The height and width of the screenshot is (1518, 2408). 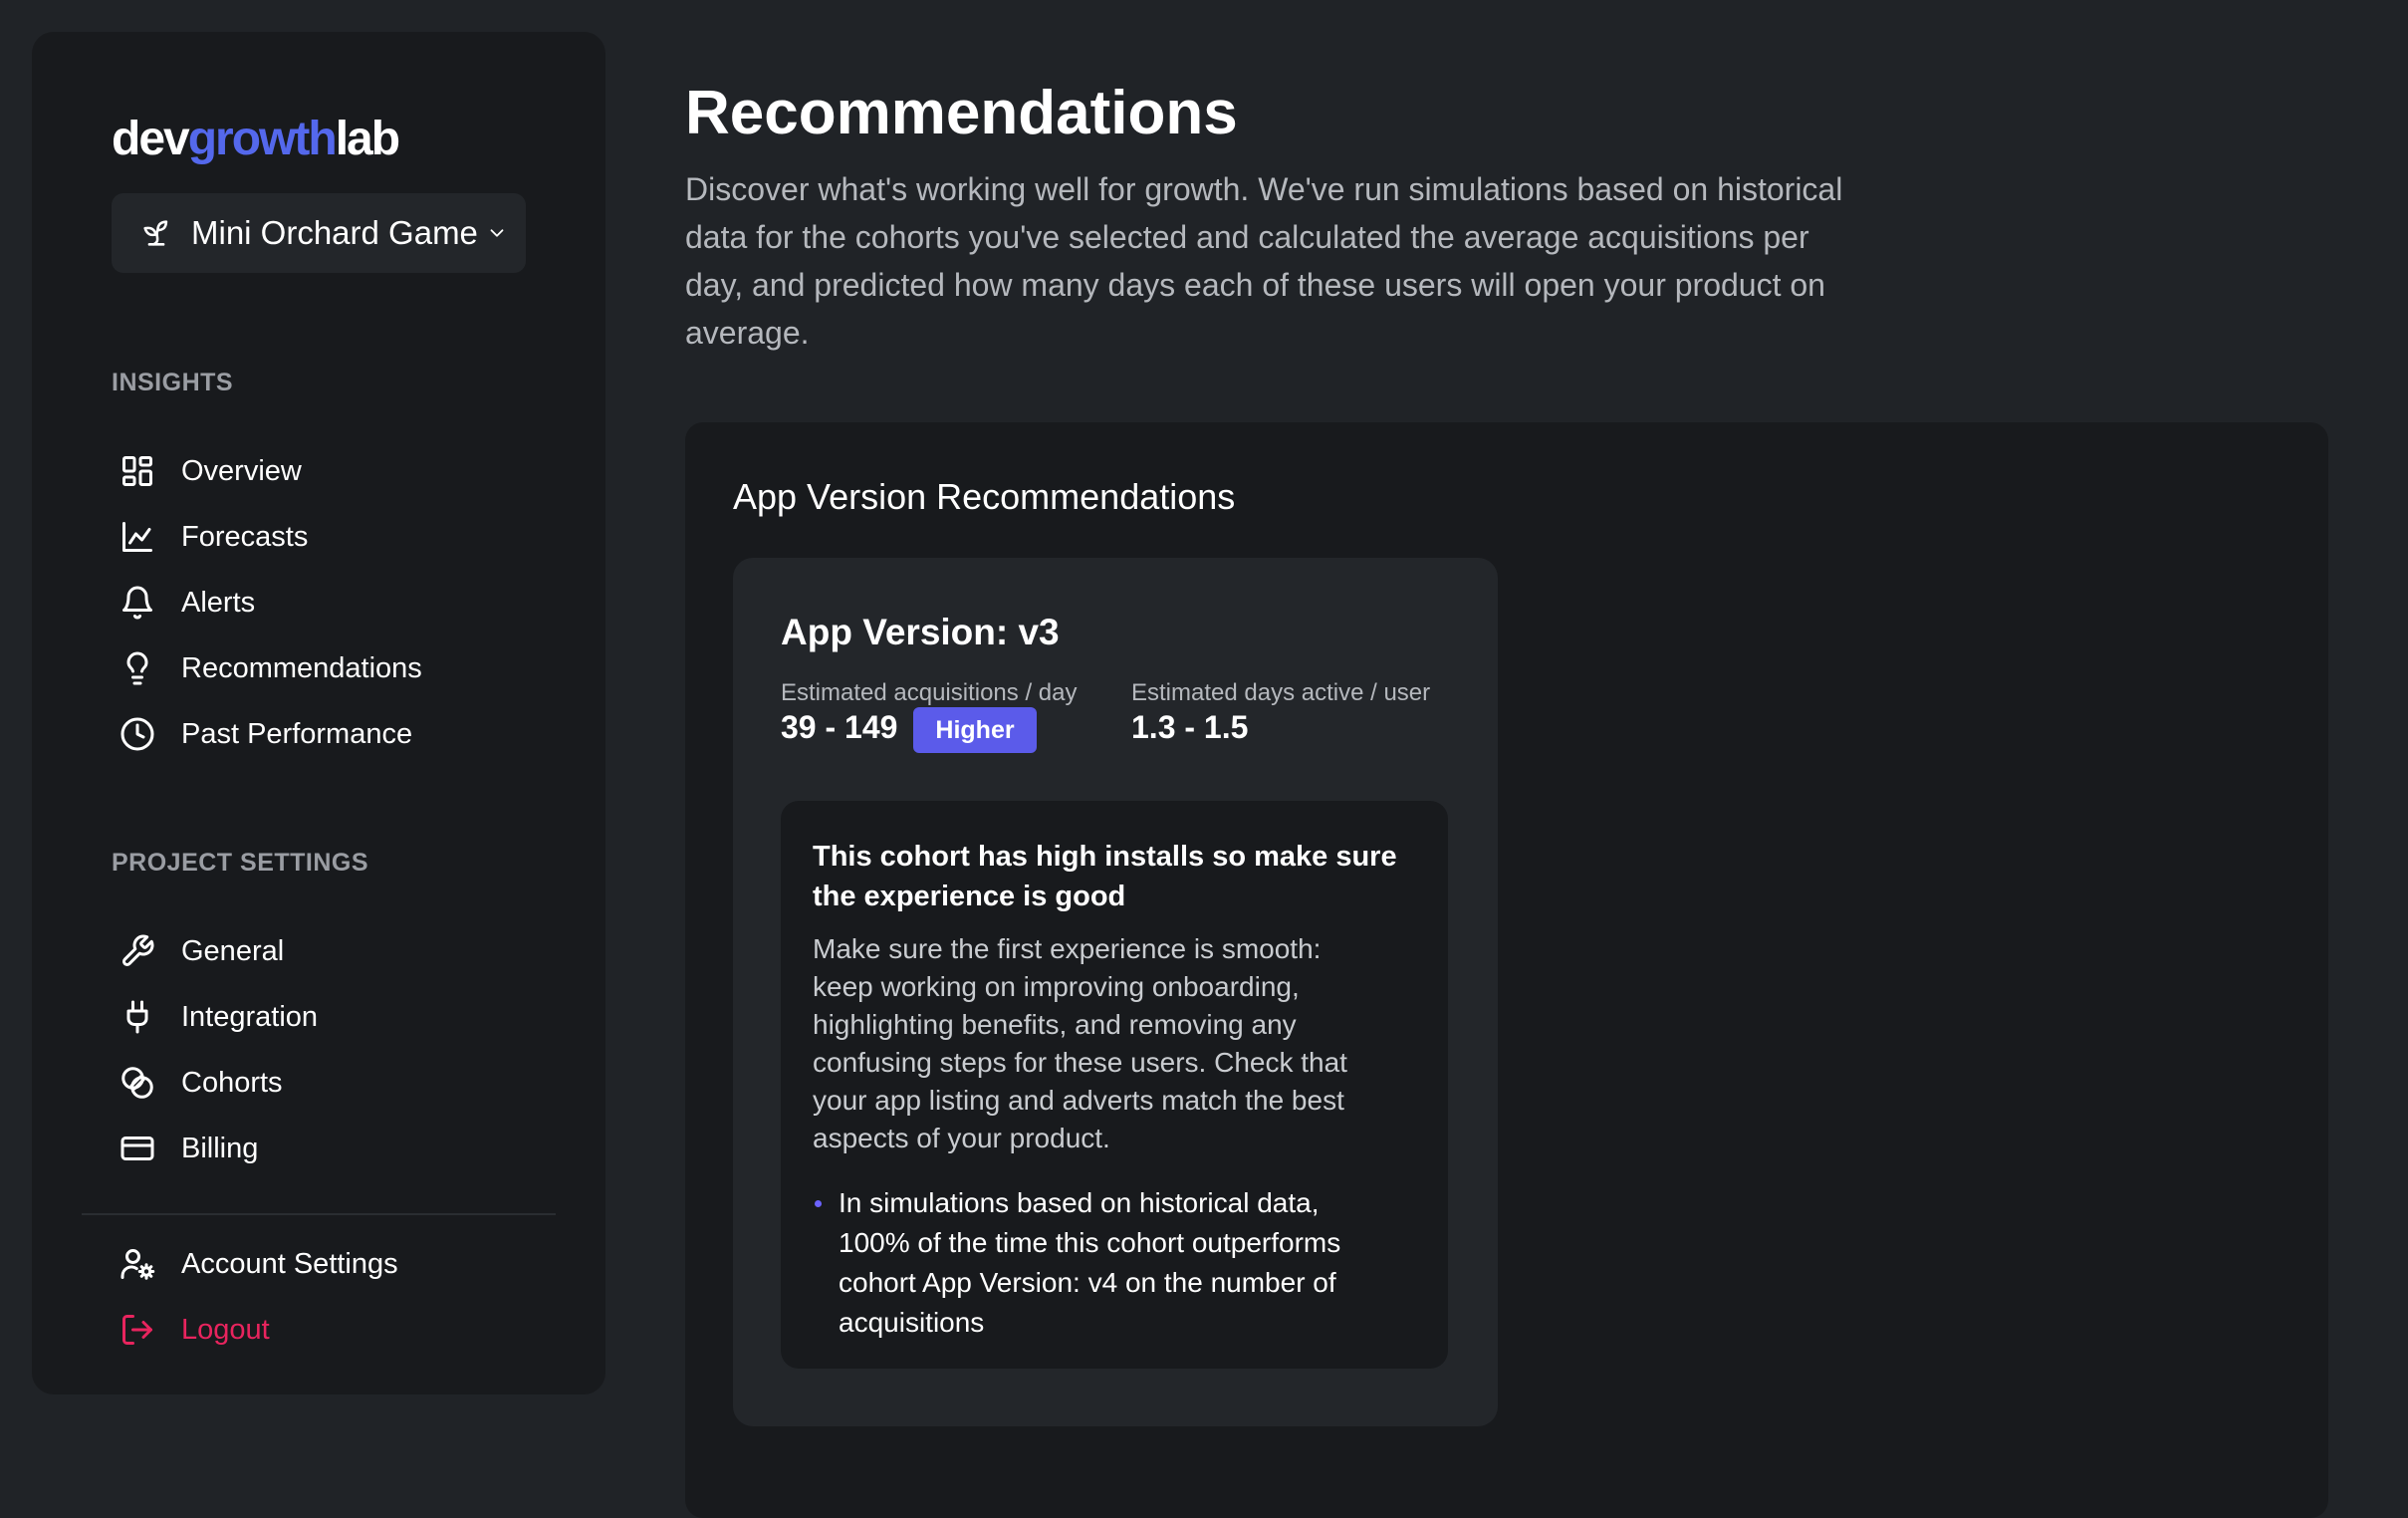 I want to click on acquisitions-value: 39 - 149, so click(x=839, y=727).